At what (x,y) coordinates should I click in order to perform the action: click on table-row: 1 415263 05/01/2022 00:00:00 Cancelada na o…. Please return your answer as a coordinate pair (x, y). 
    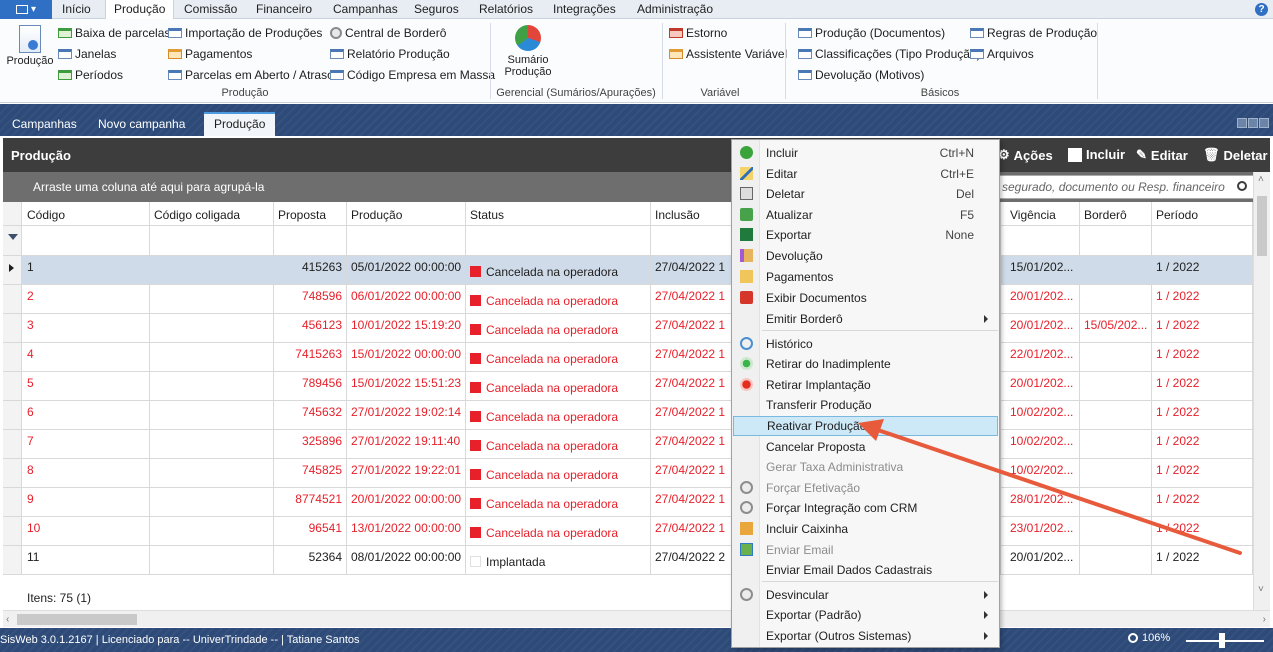
    Looking at the image, I should click on (628, 270).